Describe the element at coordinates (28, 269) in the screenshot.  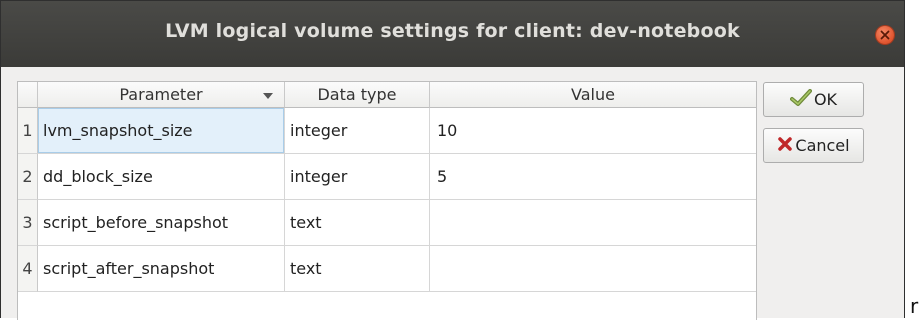
I see `row-number: 4` at that location.